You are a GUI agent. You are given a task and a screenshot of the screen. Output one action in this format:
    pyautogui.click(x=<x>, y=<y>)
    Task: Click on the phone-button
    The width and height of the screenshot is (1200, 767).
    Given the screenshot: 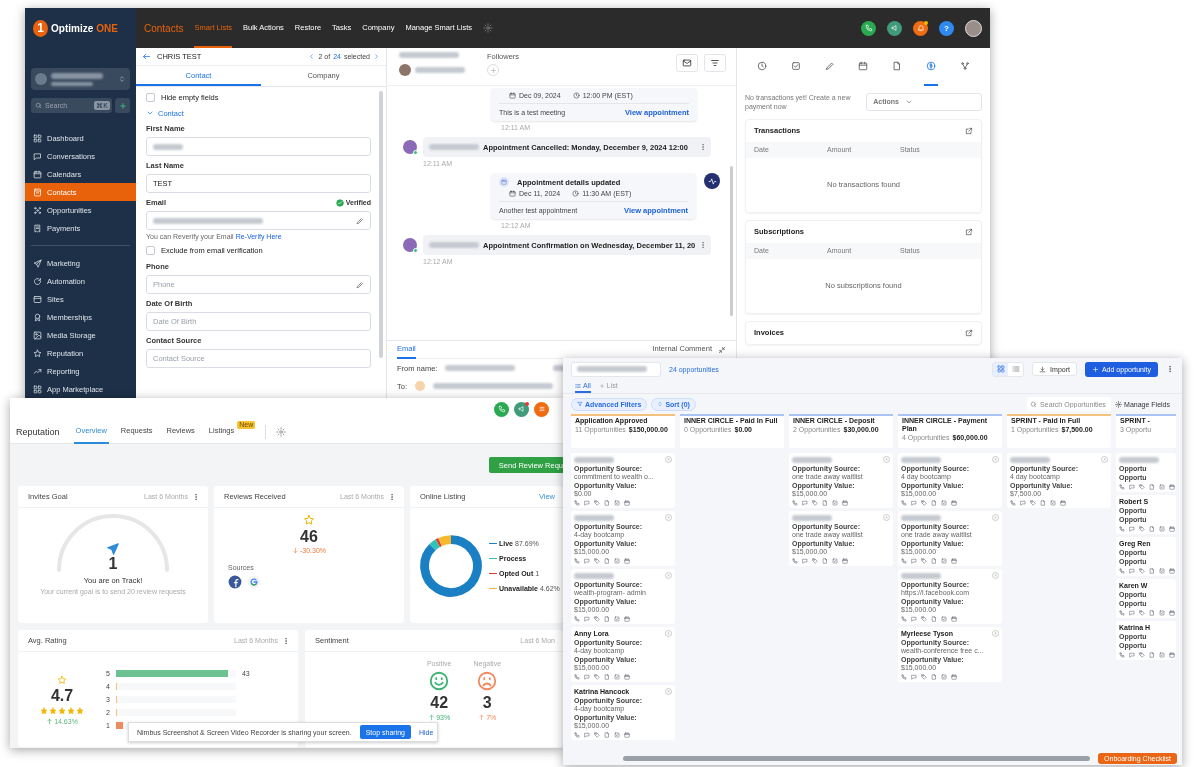 What is the action you would take?
    pyautogui.click(x=868, y=28)
    